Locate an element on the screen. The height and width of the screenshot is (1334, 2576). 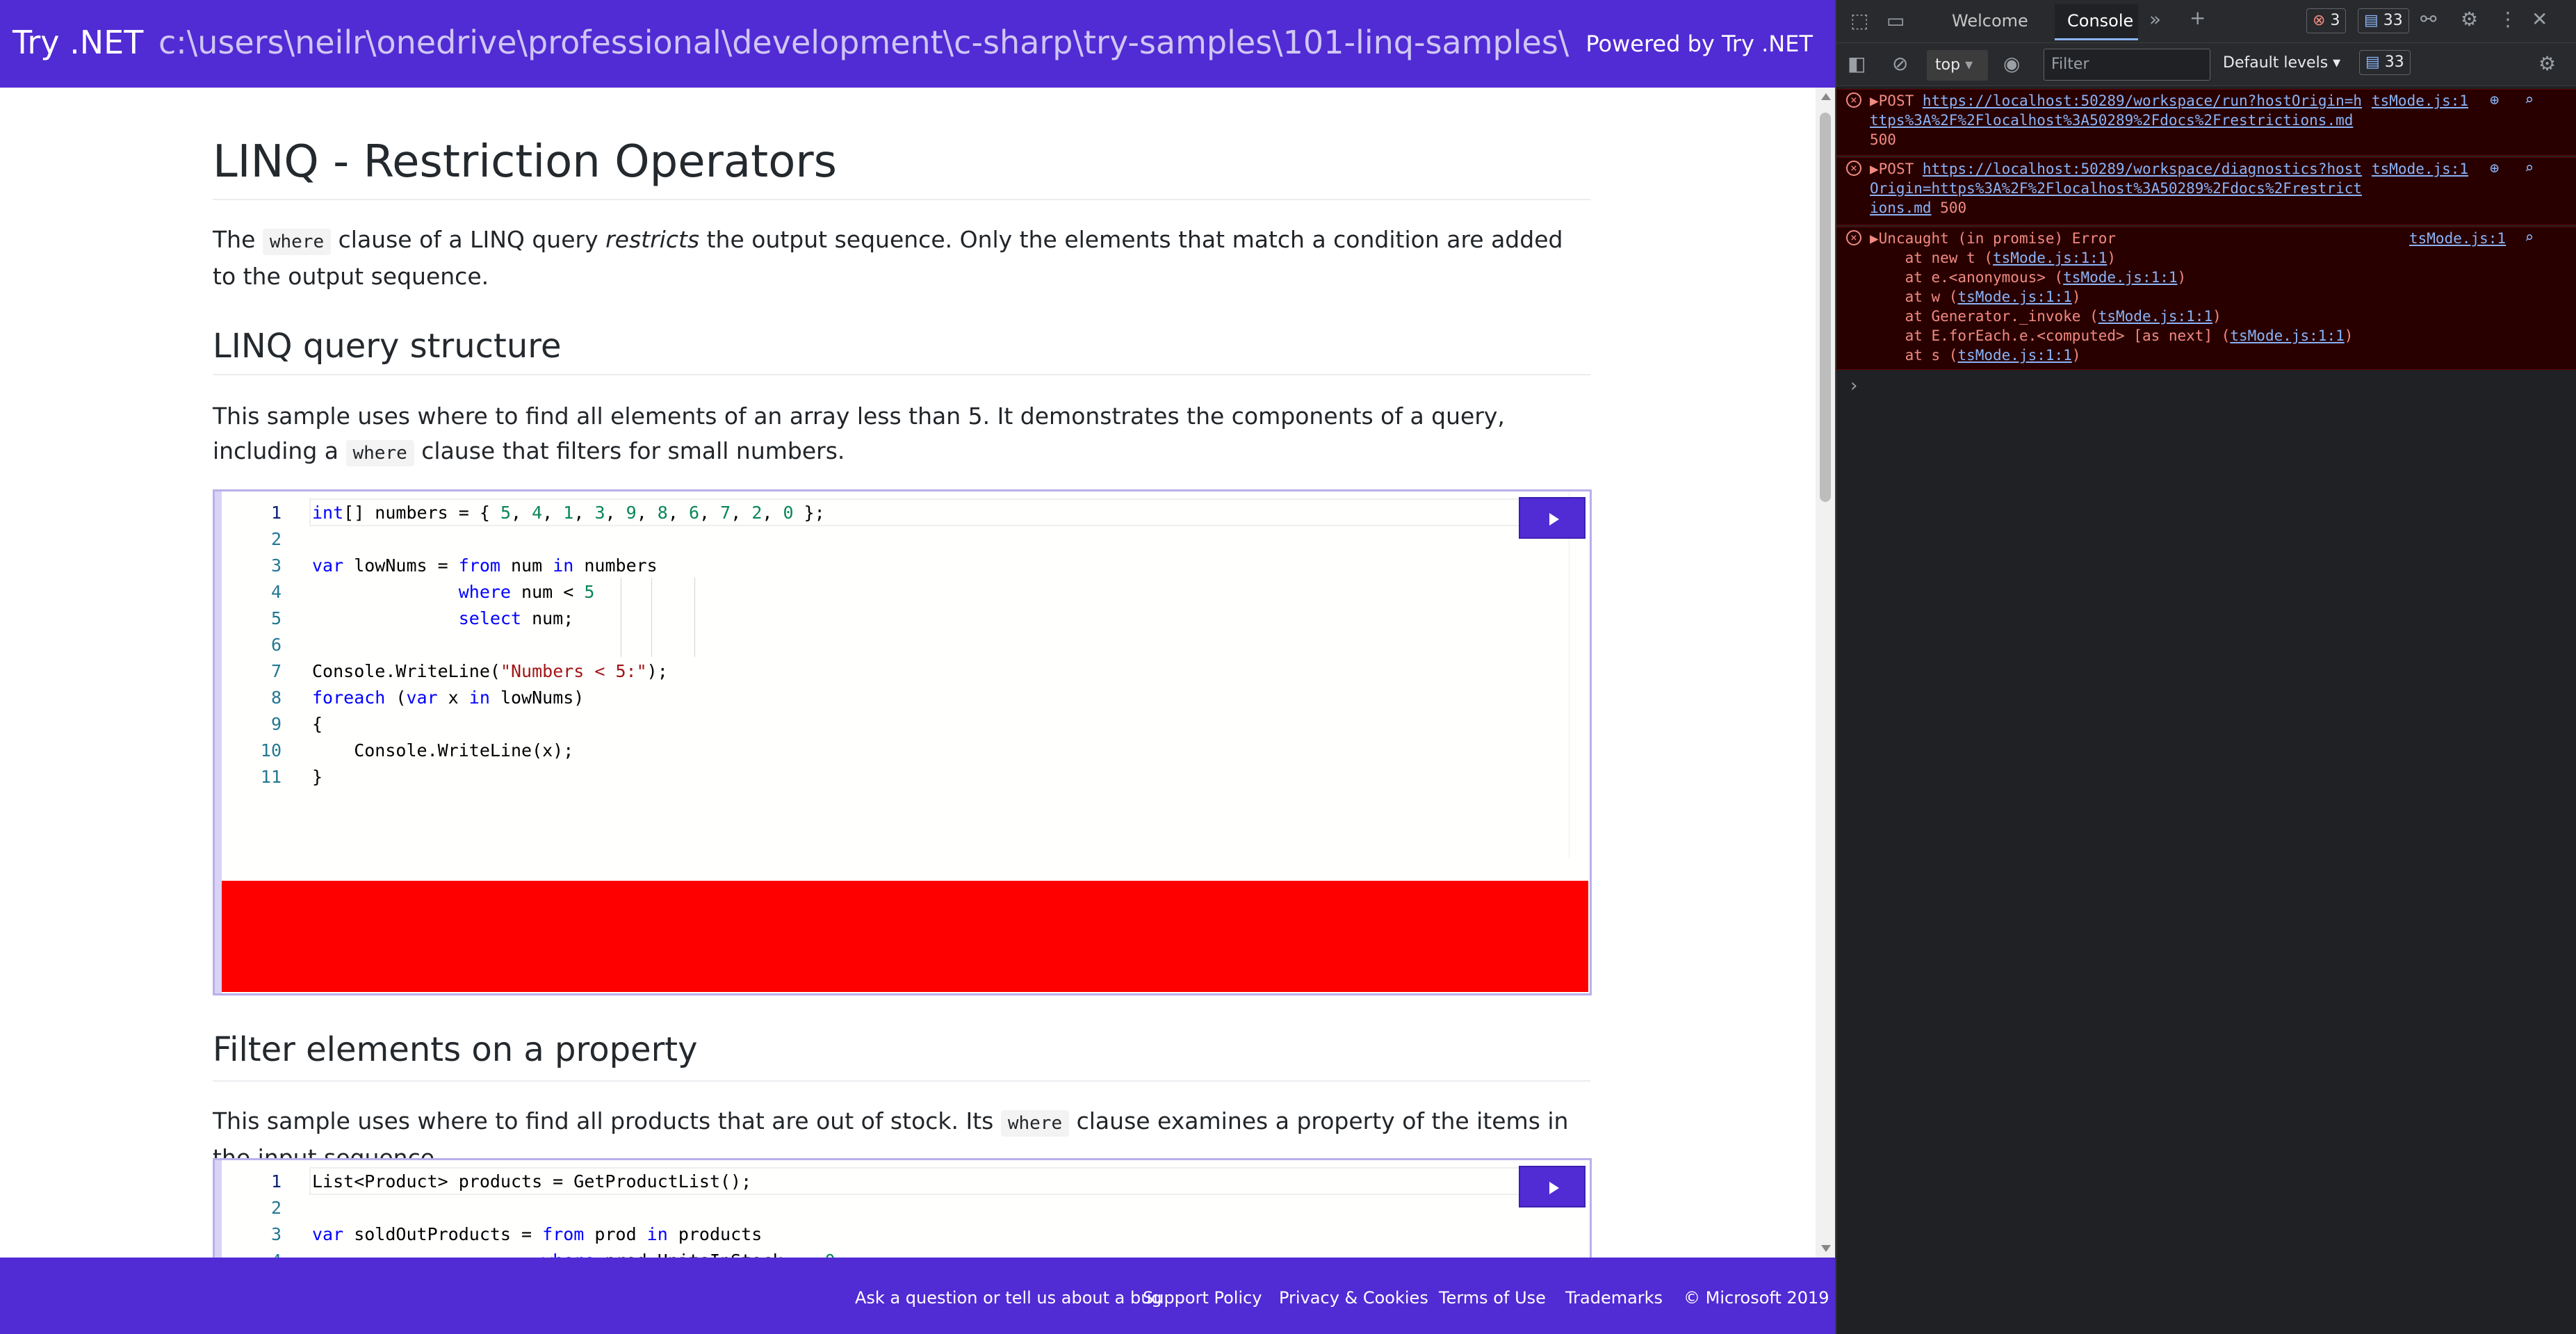
eye-icon: ◉ is located at coordinates (2011, 64).